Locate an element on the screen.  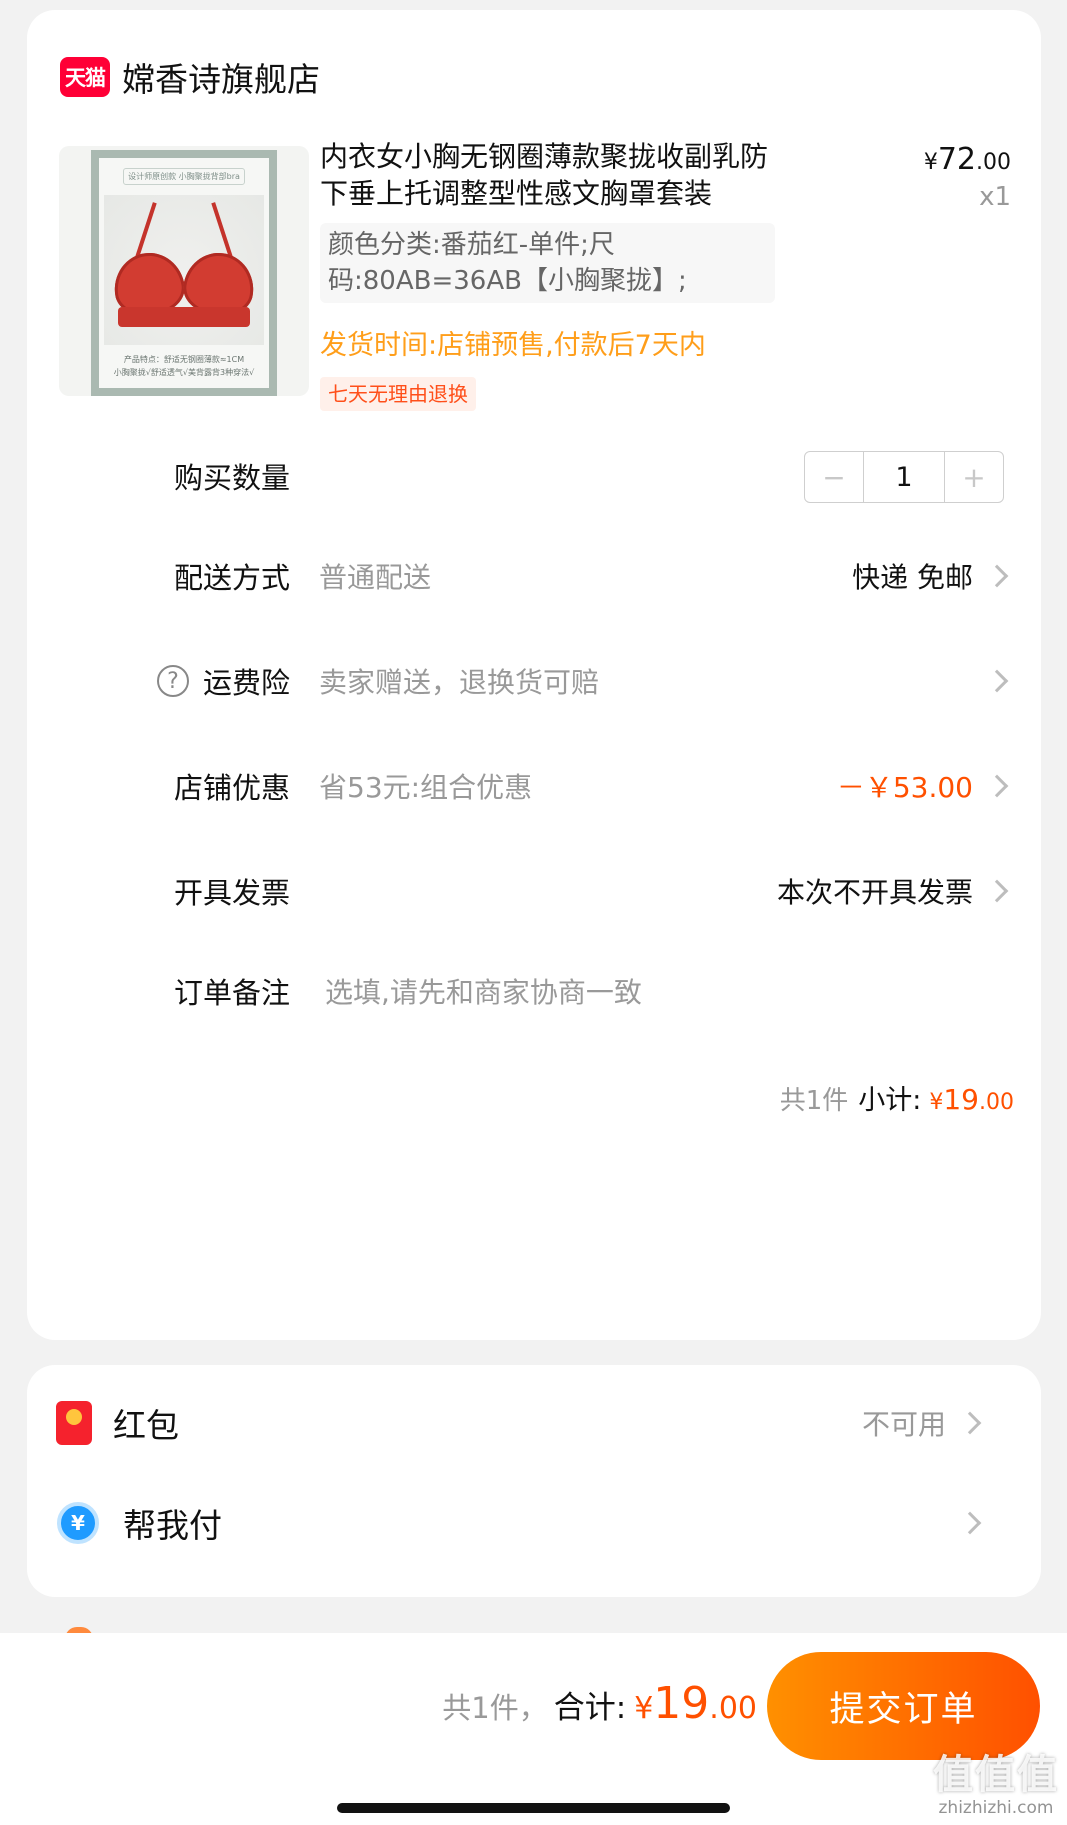
watermark-url: zhizhizhi.com is located at coordinates (996, 1808).